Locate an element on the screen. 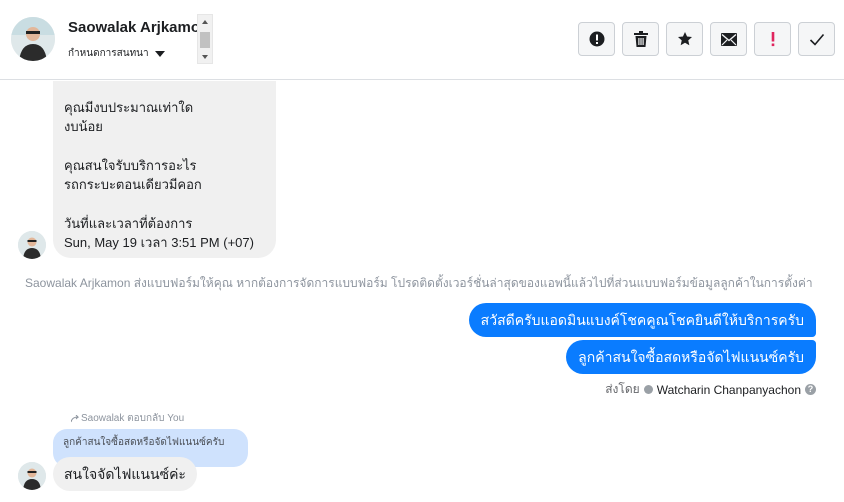 The width and height of the screenshot is (844, 502). red-exclamation-icon is located at coordinates (772, 39).